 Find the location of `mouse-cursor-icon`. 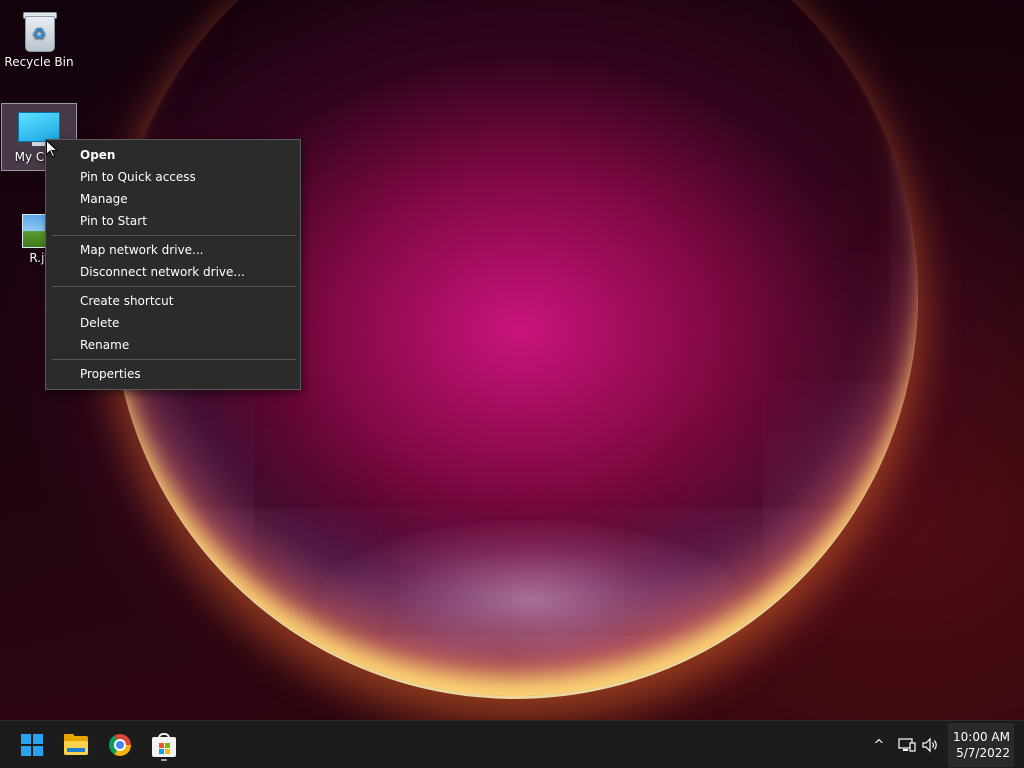

mouse-cursor-icon is located at coordinates (52, 149).